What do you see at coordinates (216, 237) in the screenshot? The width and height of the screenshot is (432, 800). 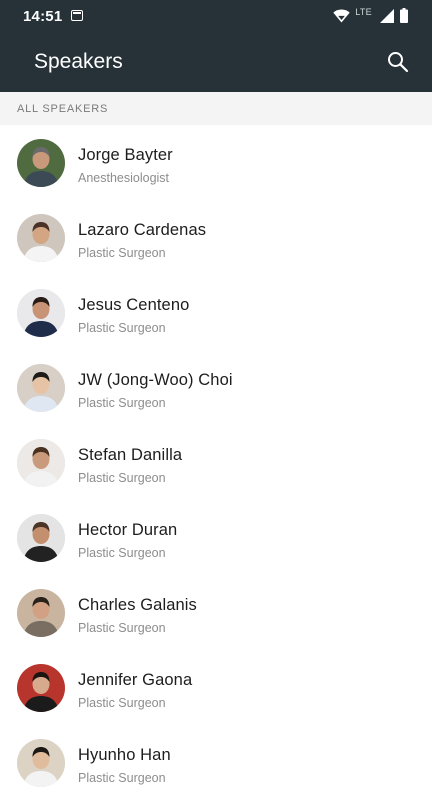 I see `speaker-list-item: Lazaro Cardenas Plastic Surgeon` at bounding box center [216, 237].